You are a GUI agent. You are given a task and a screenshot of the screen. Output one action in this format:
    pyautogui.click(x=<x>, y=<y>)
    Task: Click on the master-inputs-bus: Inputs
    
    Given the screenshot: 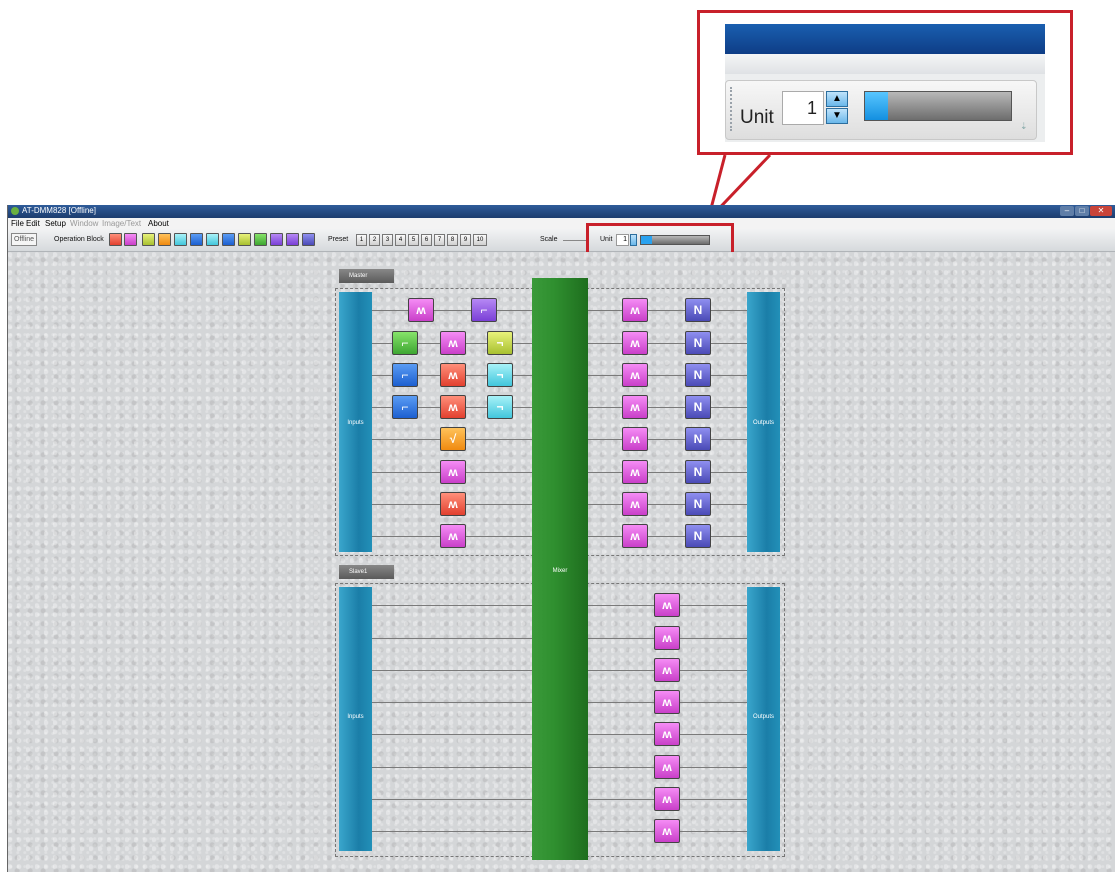 What is the action you would take?
    pyautogui.click(x=355, y=422)
    